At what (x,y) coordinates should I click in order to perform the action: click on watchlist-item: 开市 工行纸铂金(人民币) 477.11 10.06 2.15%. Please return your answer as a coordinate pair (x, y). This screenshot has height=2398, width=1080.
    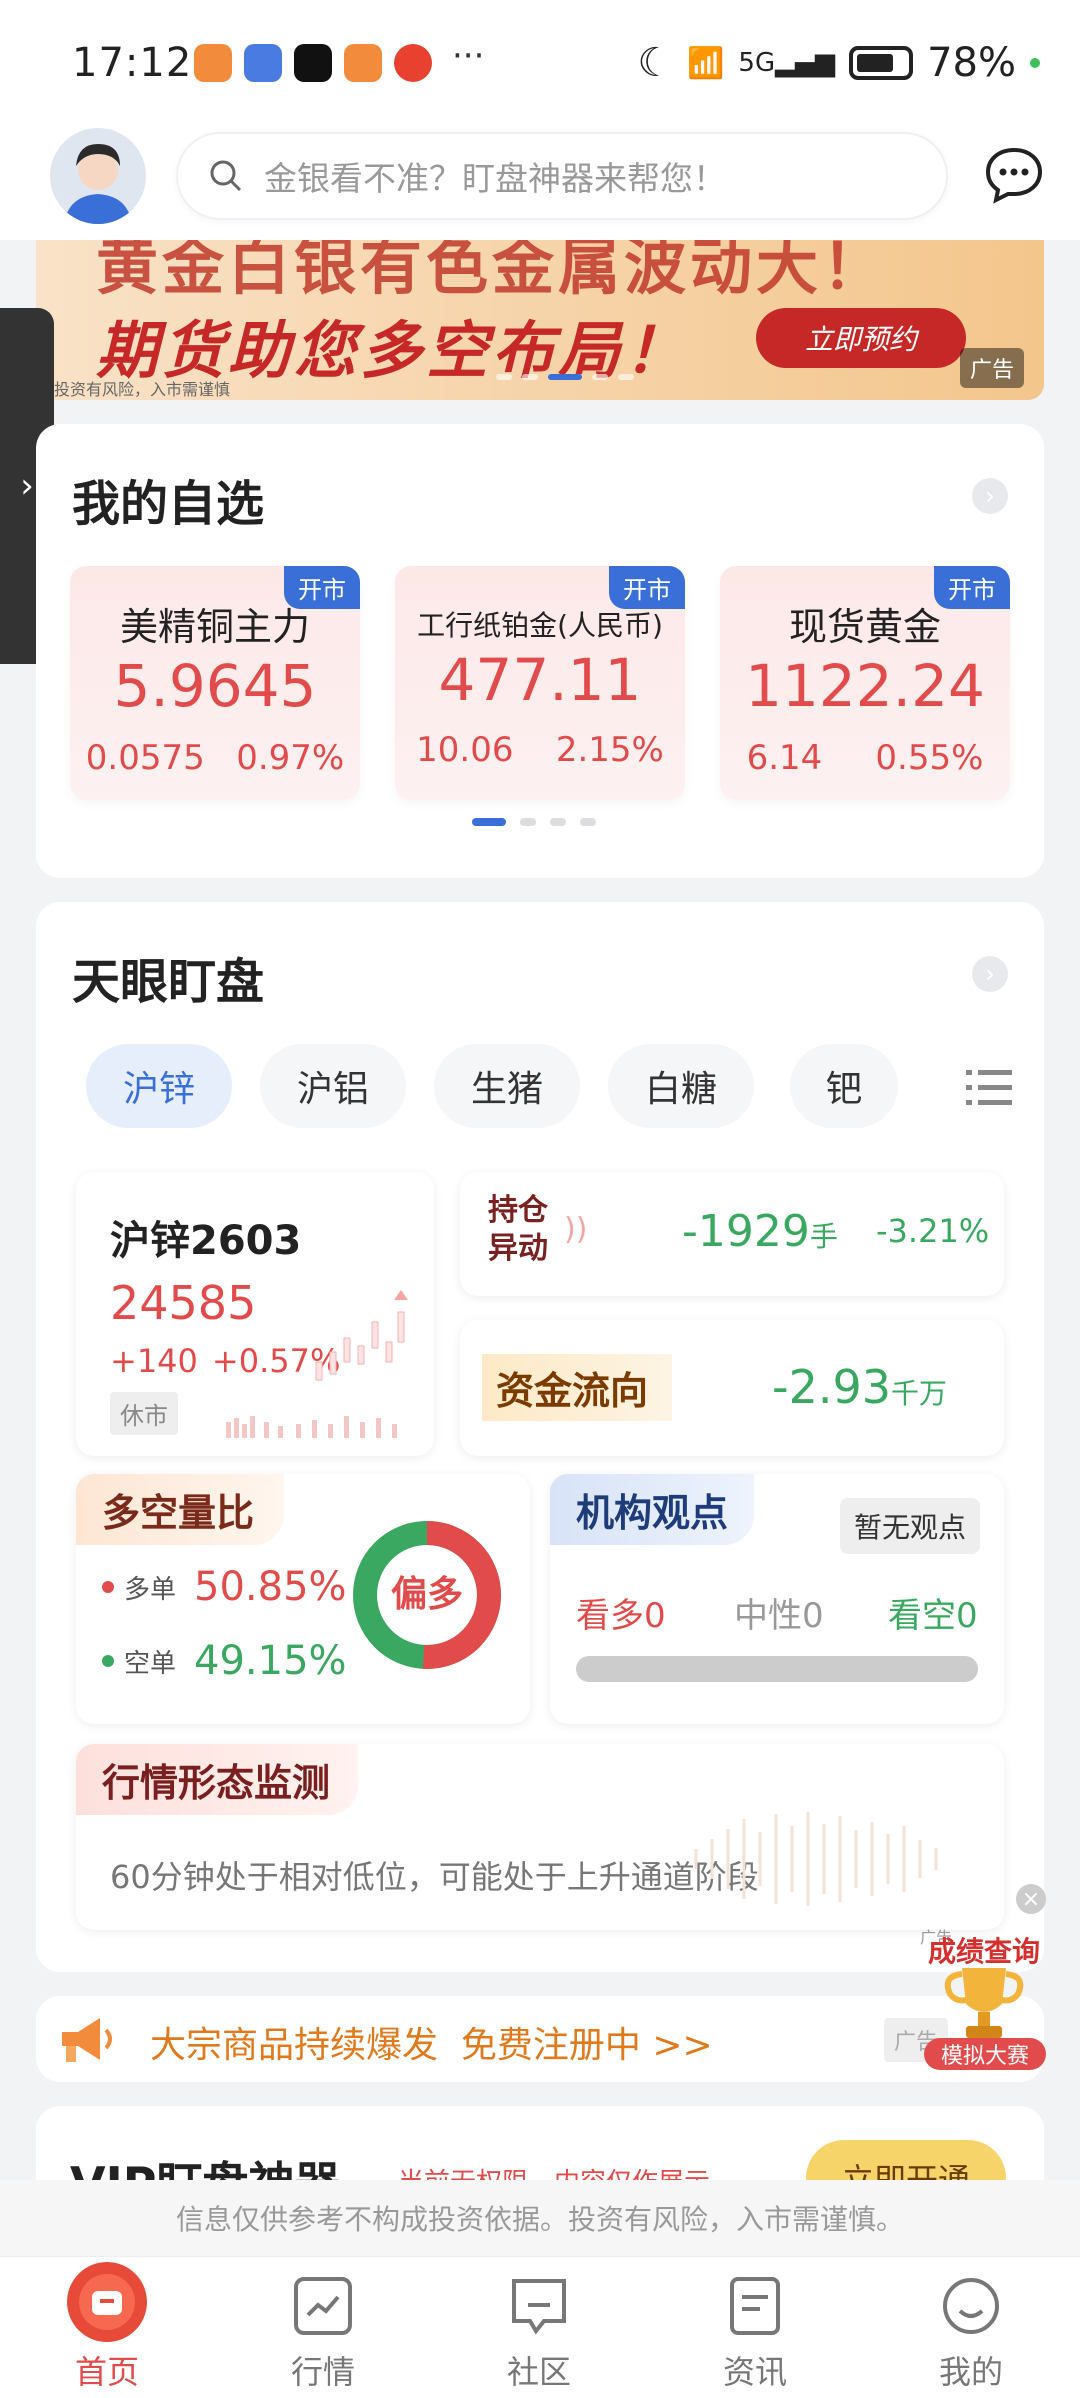
    Looking at the image, I should click on (540, 683).